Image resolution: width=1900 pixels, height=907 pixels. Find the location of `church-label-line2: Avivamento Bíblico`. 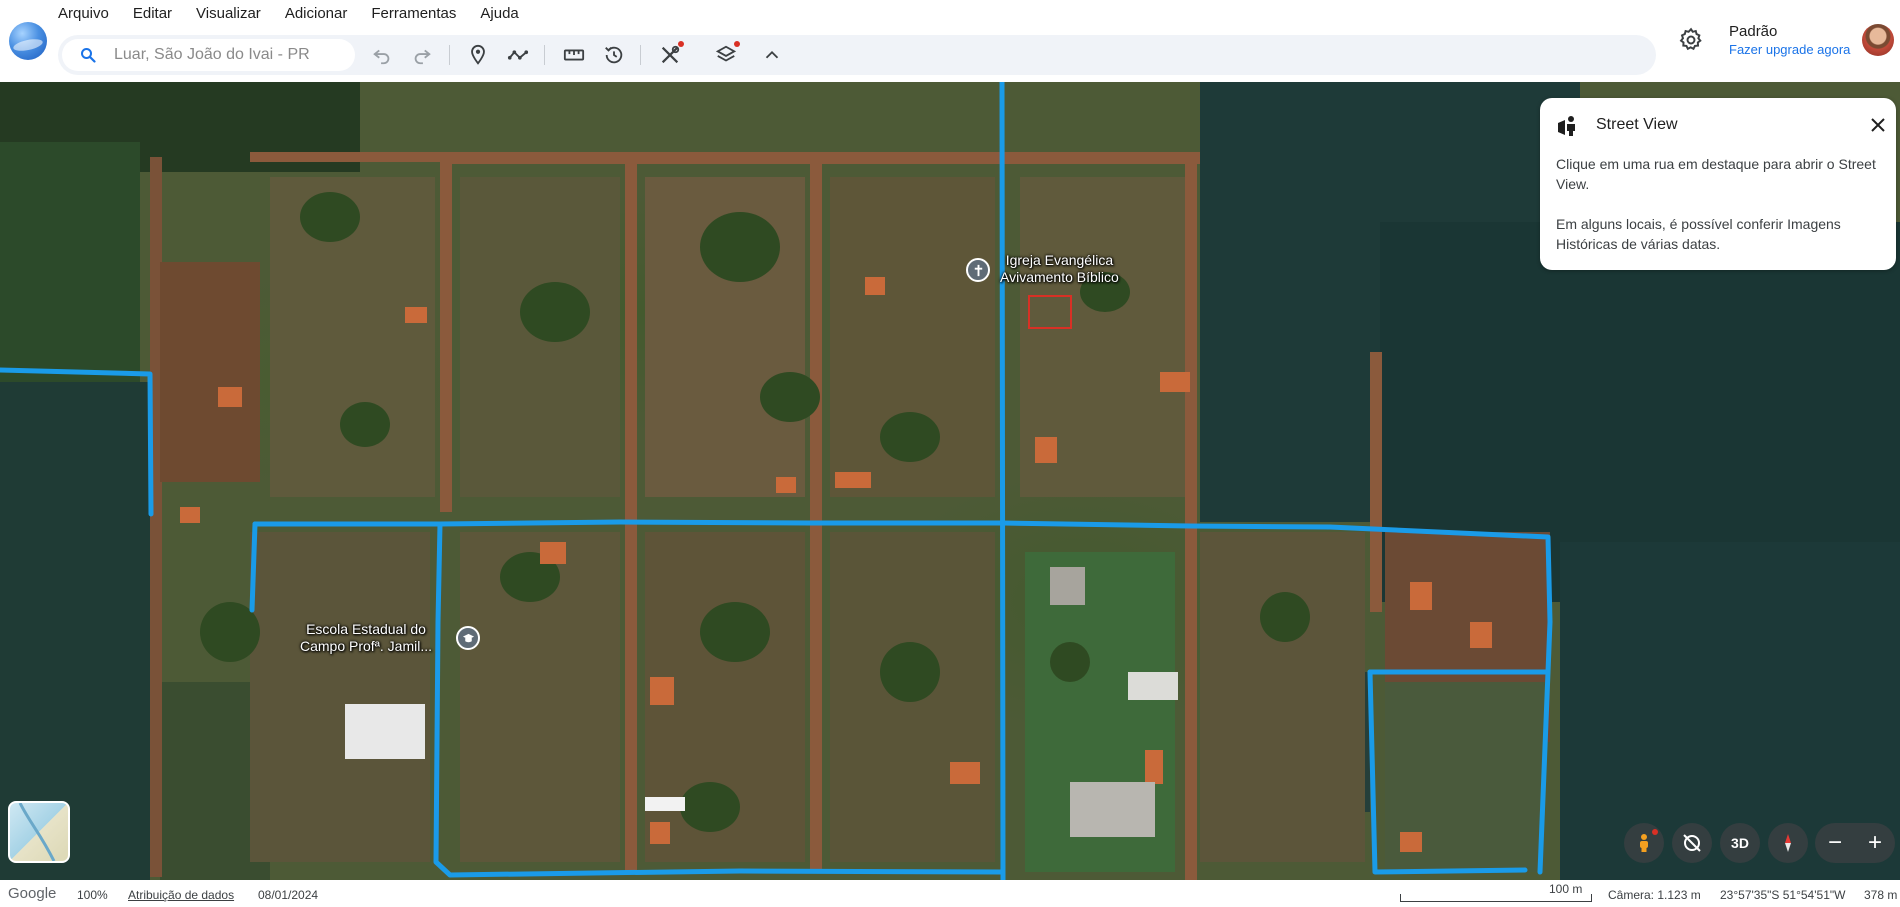

church-label-line2: Avivamento Bíblico is located at coordinates (1059, 277).